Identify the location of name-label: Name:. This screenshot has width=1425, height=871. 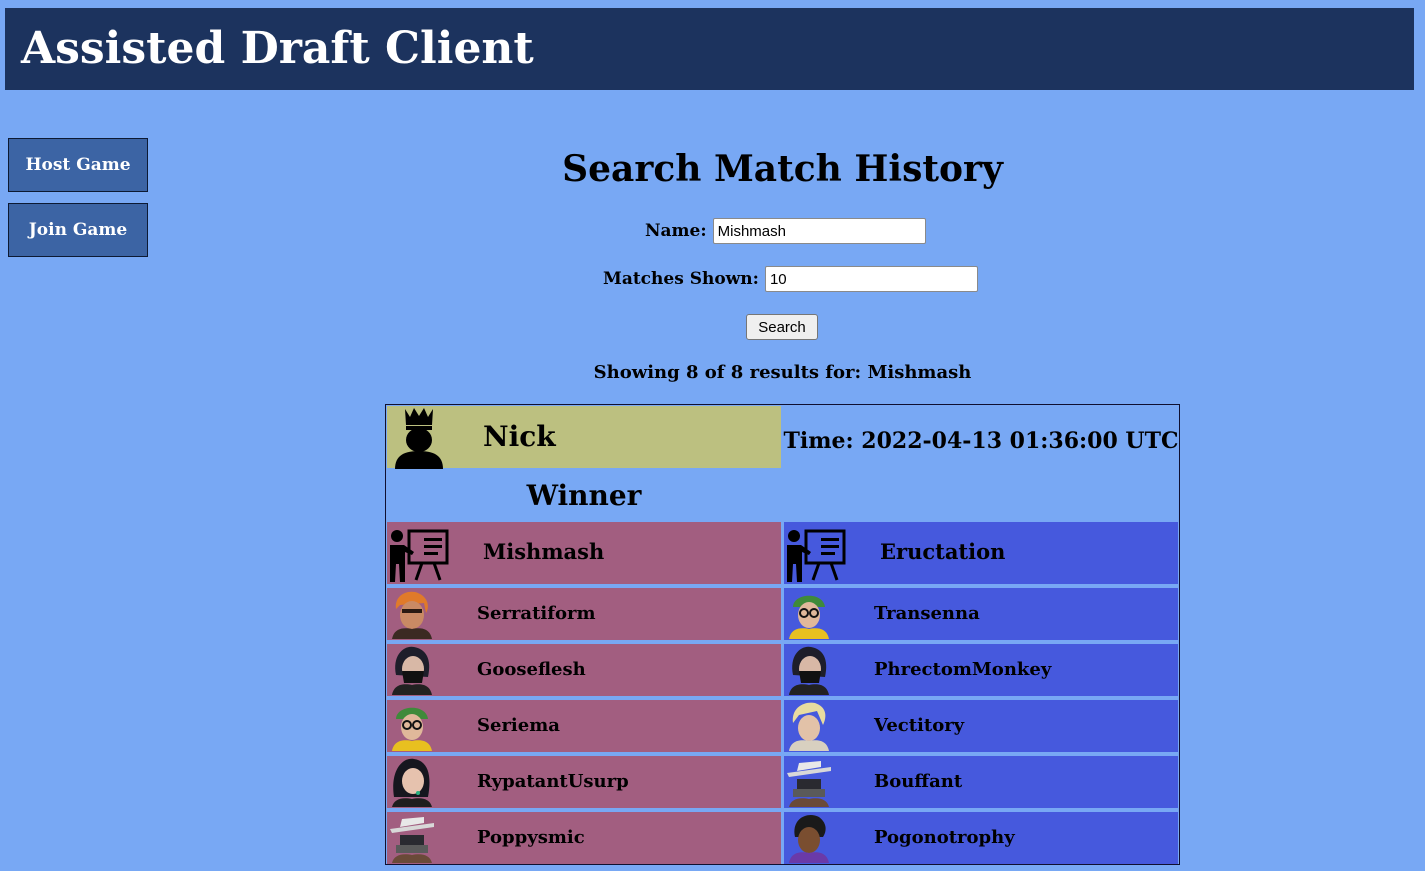
(676, 231).